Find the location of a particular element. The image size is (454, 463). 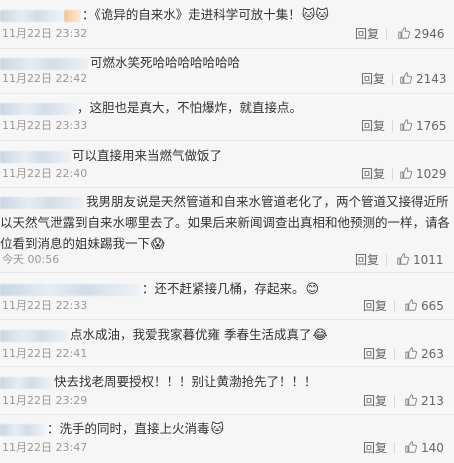

like-count: 2946 is located at coordinates (429, 34).